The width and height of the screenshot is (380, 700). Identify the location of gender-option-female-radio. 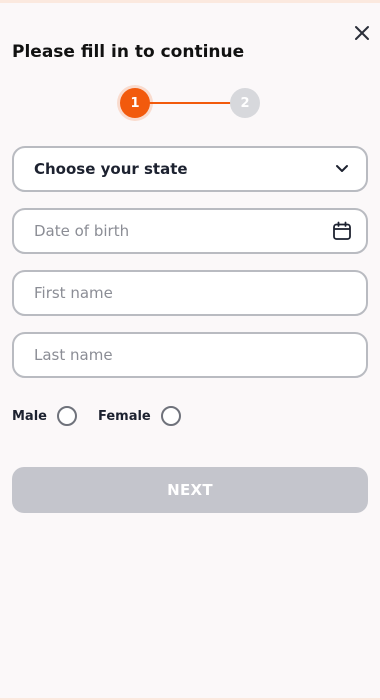
(170, 416).